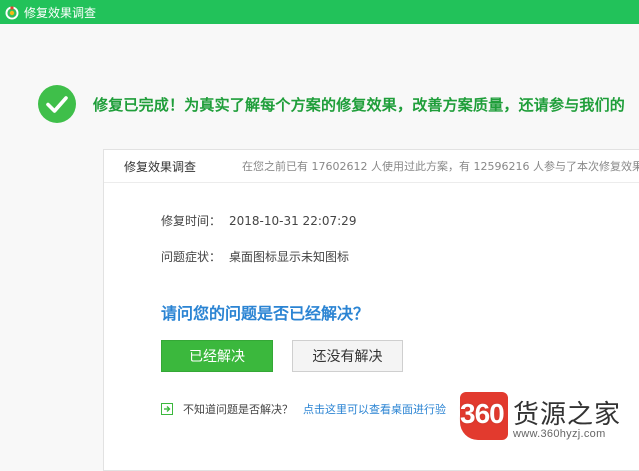 The image size is (639, 471). Describe the element at coordinates (217, 356) in the screenshot. I see `resolved-button: 已经解决` at that location.